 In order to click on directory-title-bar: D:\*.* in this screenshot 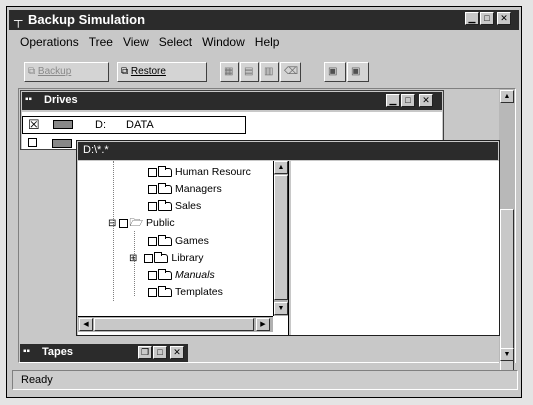, I will do `click(288, 151)`.